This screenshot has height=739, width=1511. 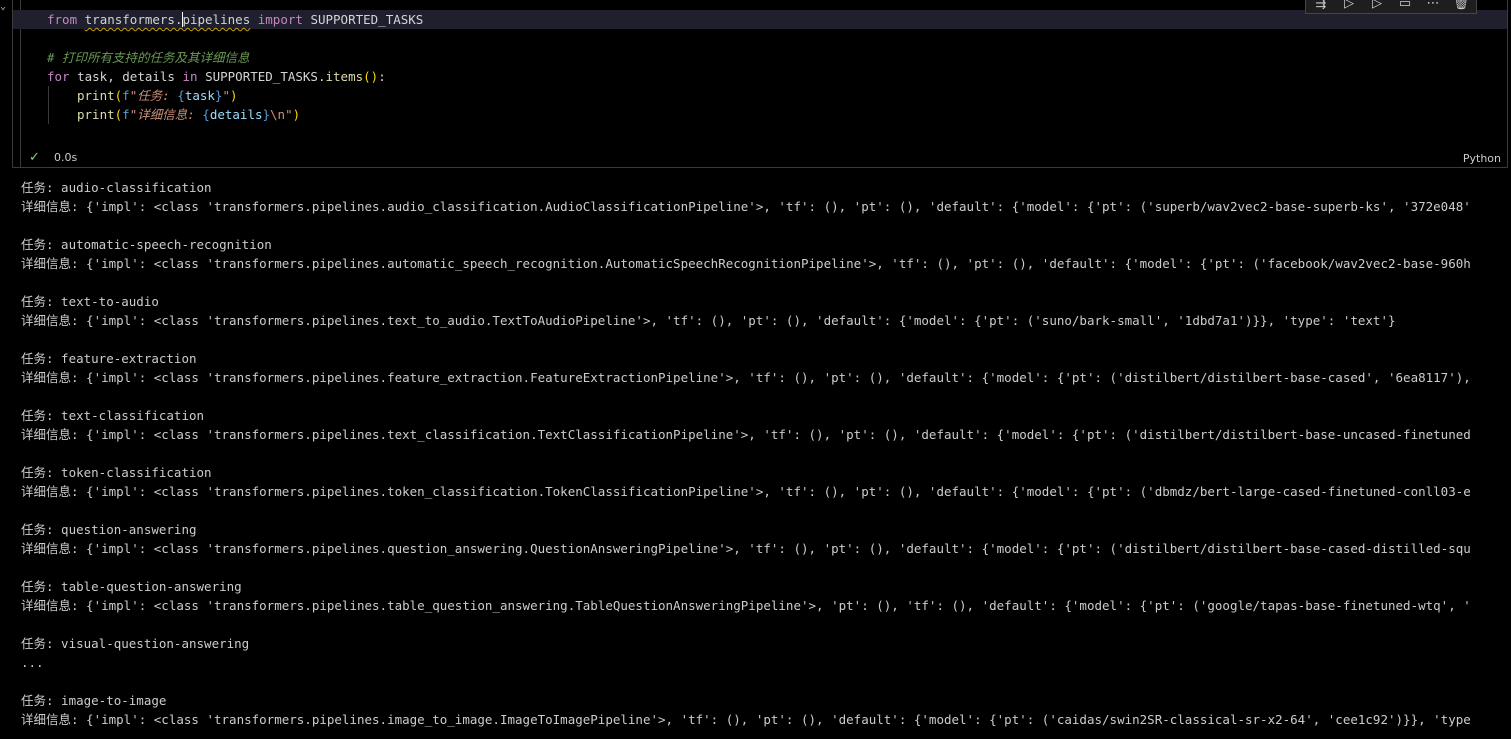 I want to click on execute-above-icon: ▷, so click(x=1349, y=6).